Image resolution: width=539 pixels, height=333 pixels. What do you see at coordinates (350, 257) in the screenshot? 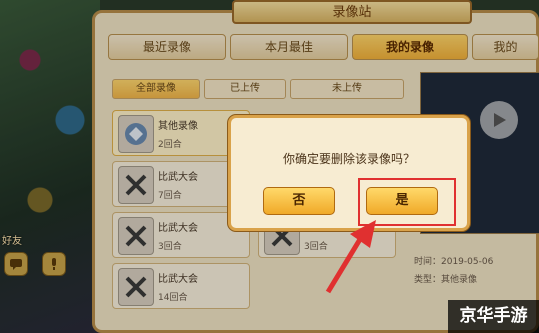
I see `pointer-arrow-icon` at bounding box center [350, 257].